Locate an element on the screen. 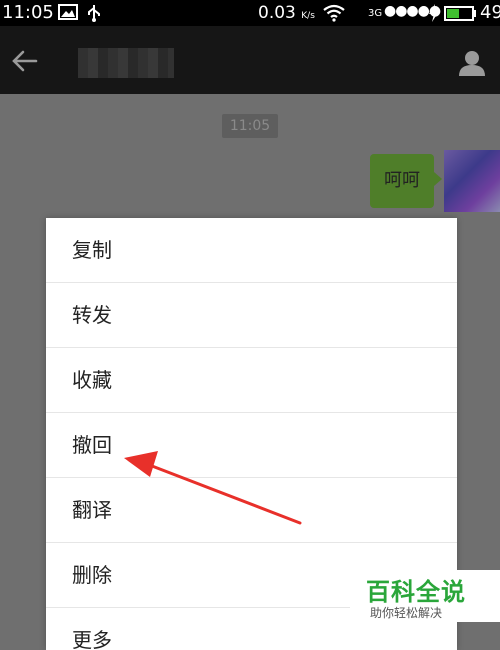 The width and height of the screenshot is (500, 650). usb-icon is located at coordinates (94, 13).